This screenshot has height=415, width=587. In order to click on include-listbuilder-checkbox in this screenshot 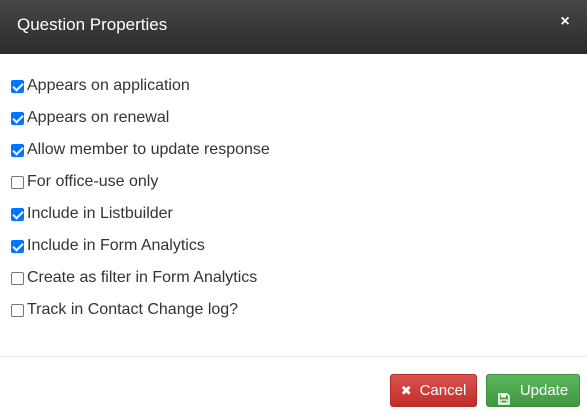, I will do `click(17, 214)`.